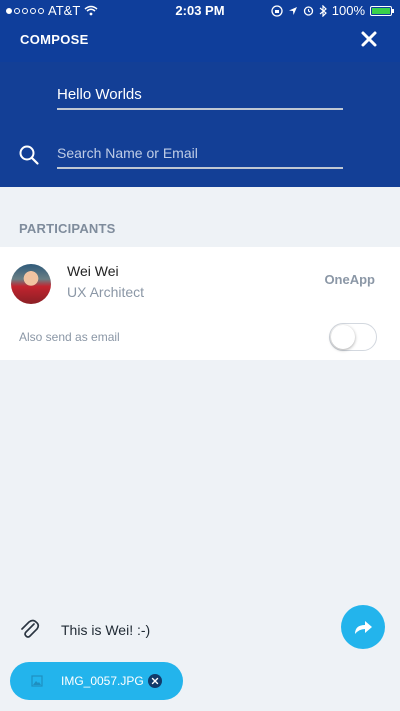 This screenshot has width=400, height=711. What do you see at coordinates (308, 11) in the screenshot?
I see `alarm-icon` at bounding box center [308, 11].